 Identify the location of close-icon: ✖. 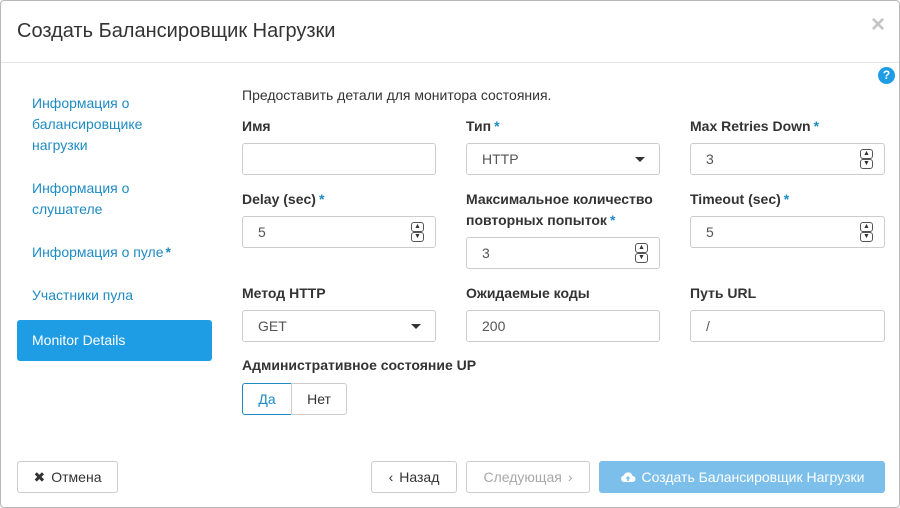
(39, 477).